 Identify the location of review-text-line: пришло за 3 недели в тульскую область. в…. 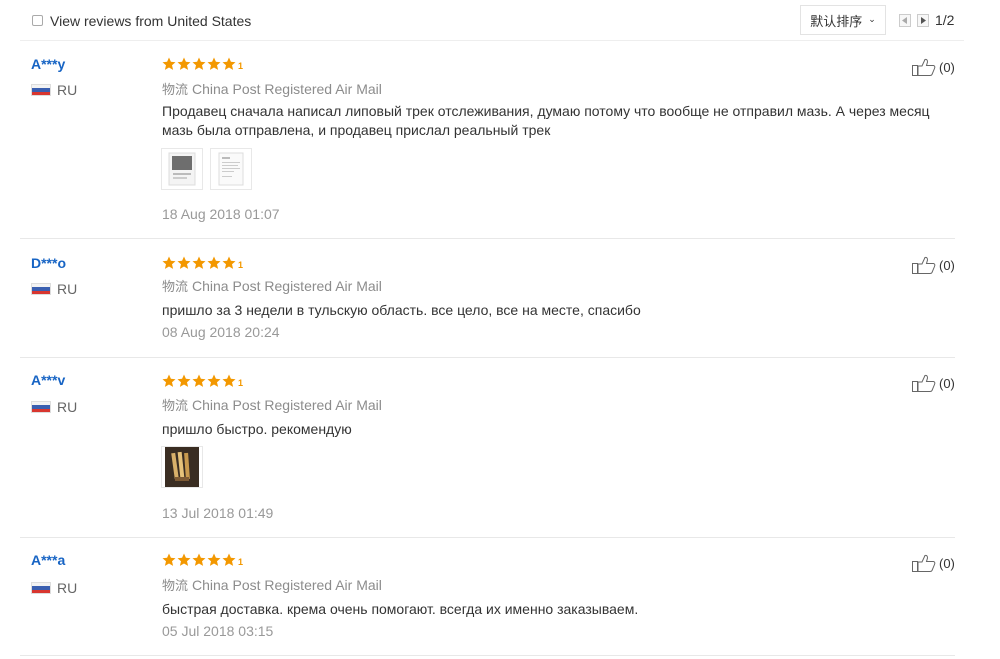
(401, 310).